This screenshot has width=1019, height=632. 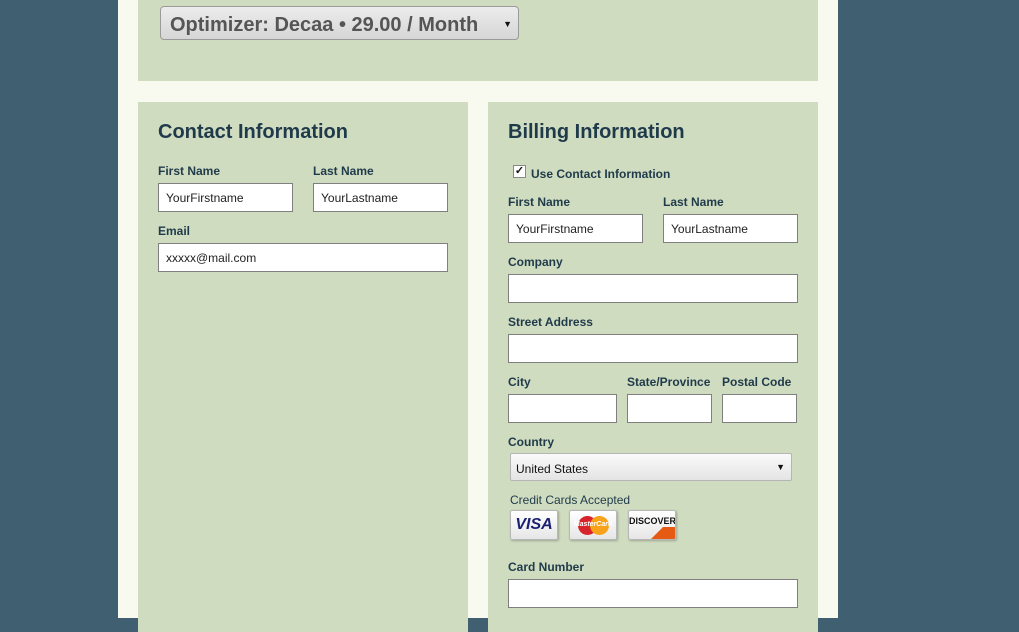 What do you see at coordinates (174, 231) in the screenshot?
I see `contact-email-label: Email` at bounding box center [174, 231].